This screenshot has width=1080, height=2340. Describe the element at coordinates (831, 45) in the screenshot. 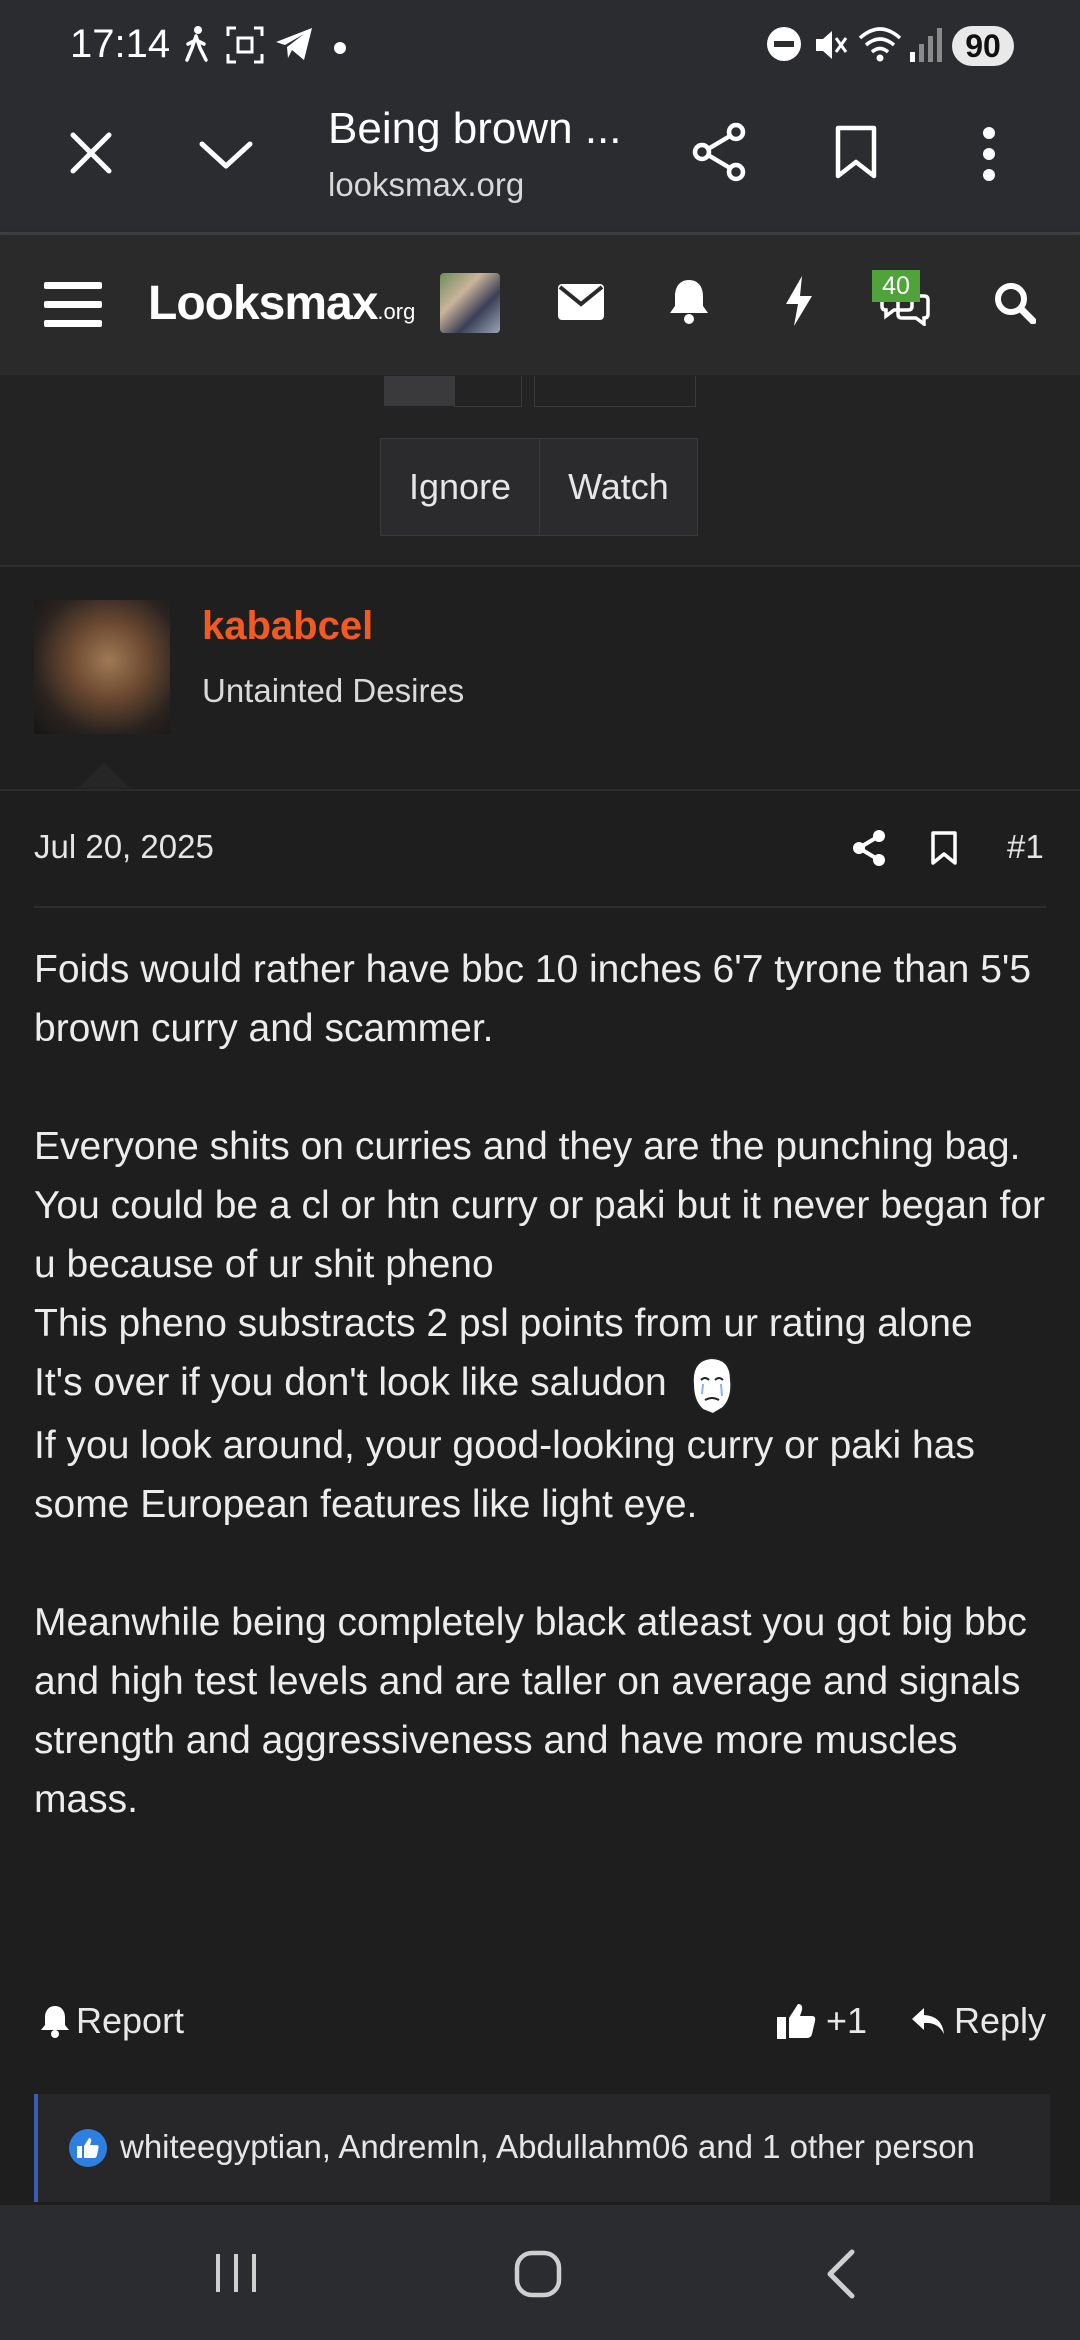

I see `mute-icon` at that location.